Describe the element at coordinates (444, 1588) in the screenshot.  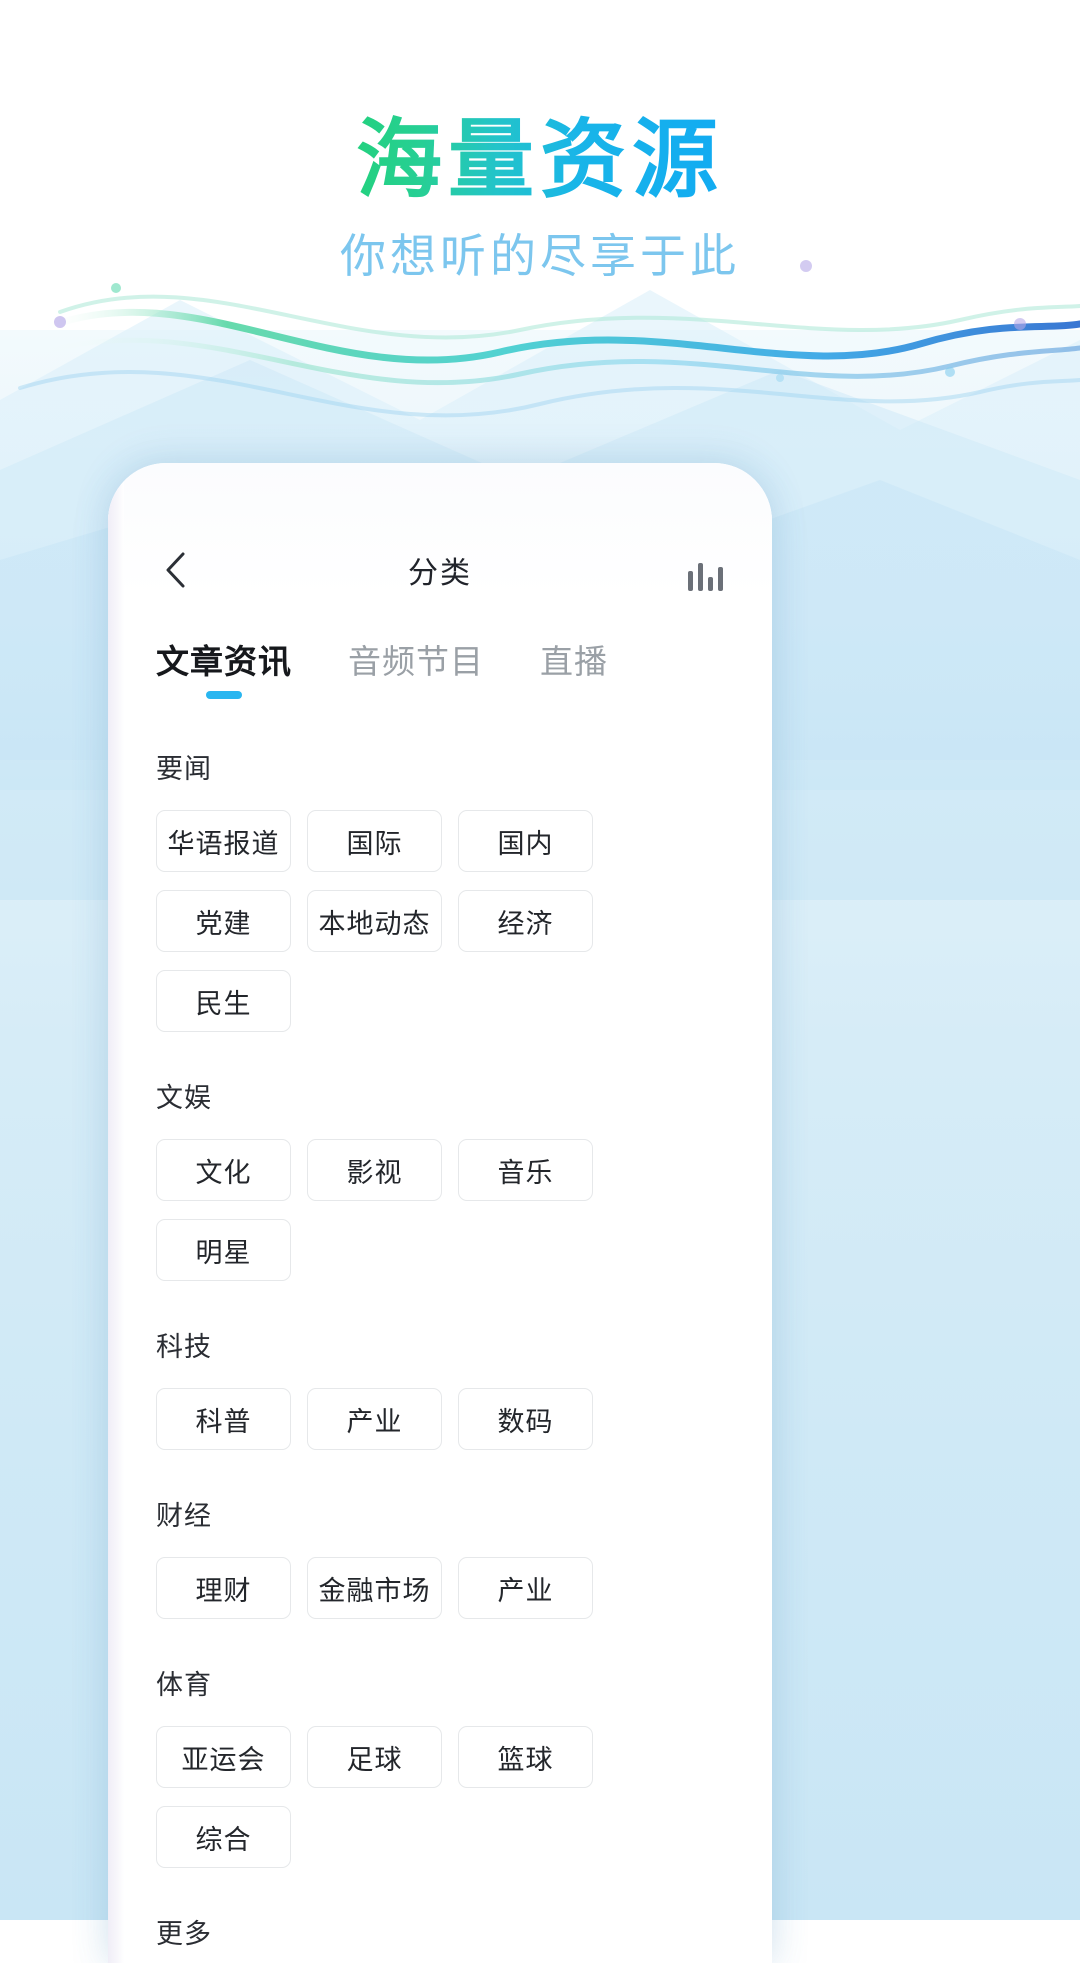
I see `chip-group: 理财 金融市场 产业` at that location.